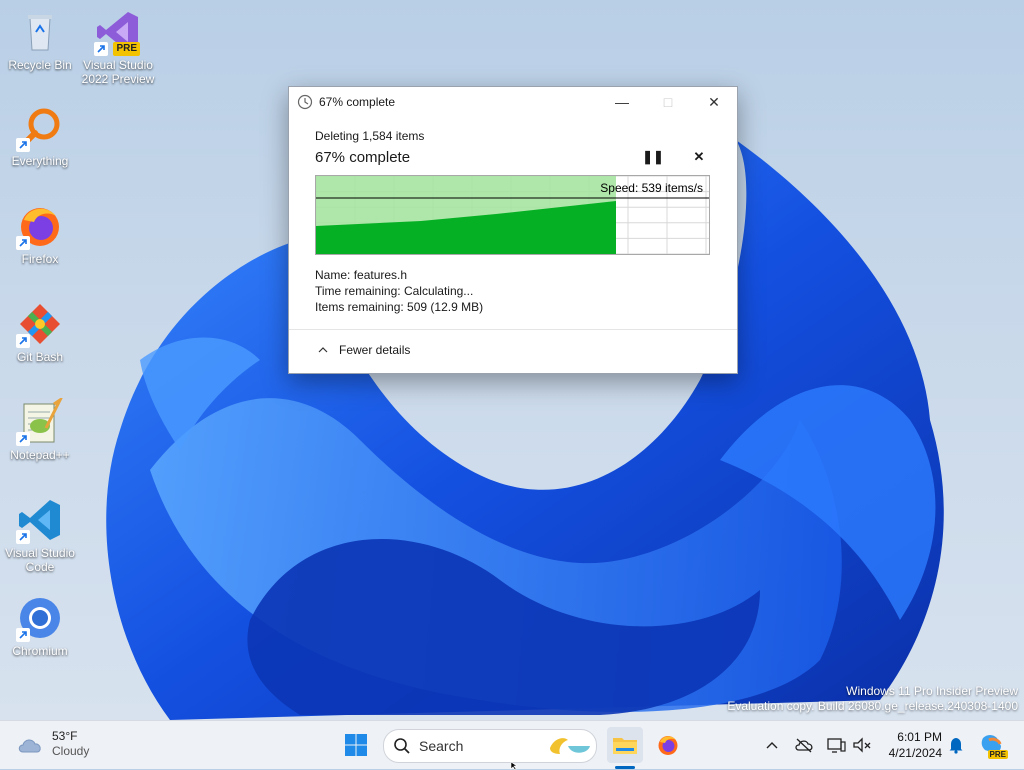 The height and width of the screenshot is (770, 1024). What do you see at coordinates (490, 746) in the screenshot?
I see `taskbar-search-box: Search` at bounding box center [490, 746].